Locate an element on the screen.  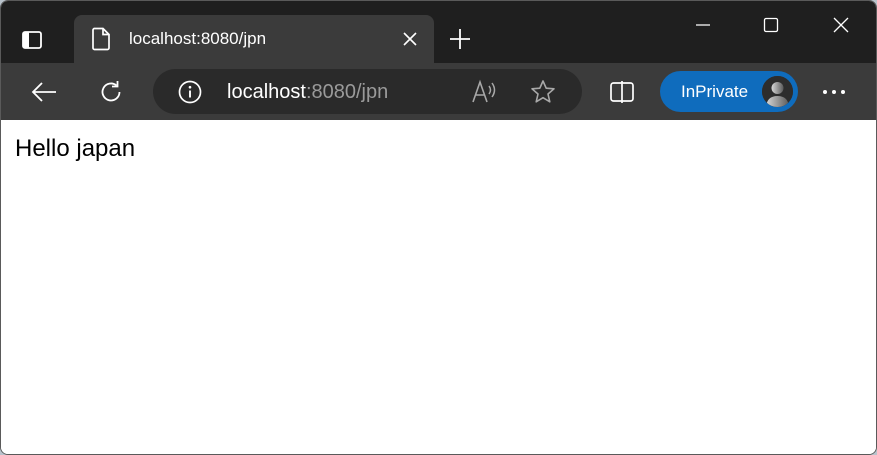
maximize-icon is located at coordinates (771, 25).